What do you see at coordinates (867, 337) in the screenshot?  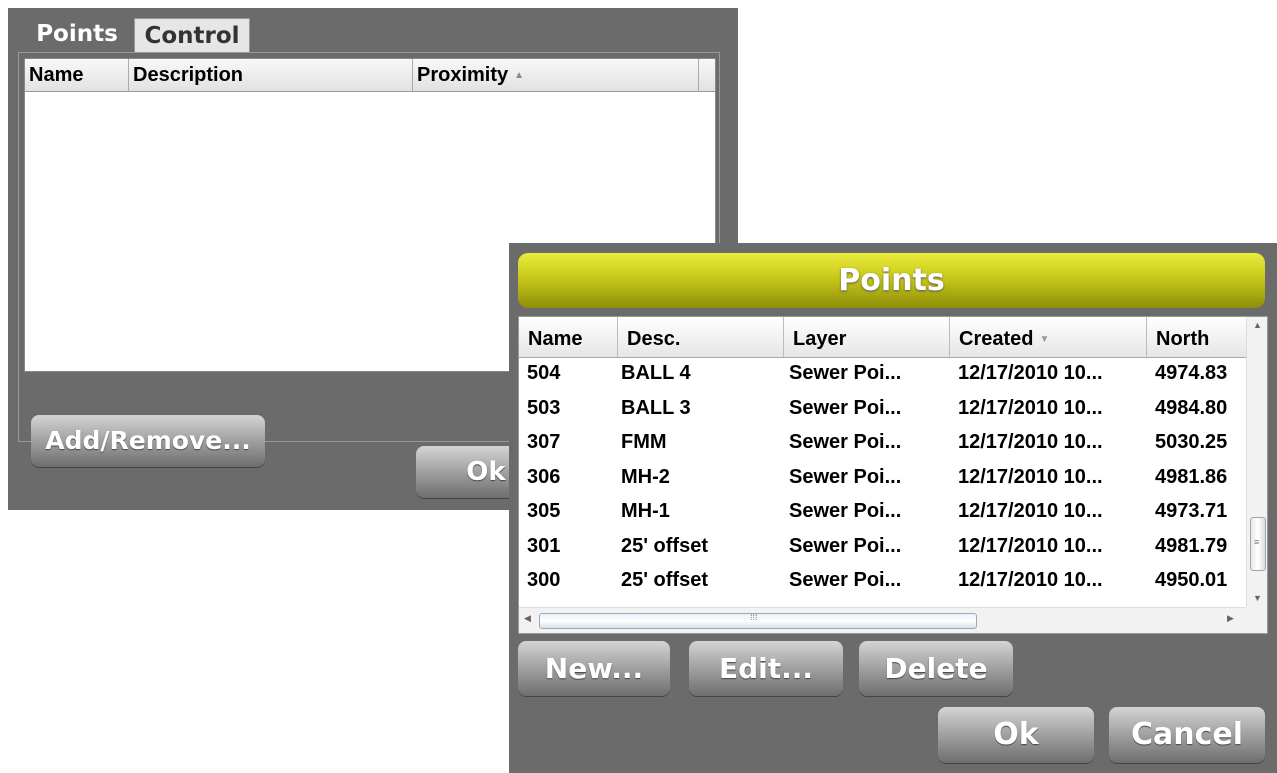 I see `column-header-layer: Layer` at bounding box center [867, 337].